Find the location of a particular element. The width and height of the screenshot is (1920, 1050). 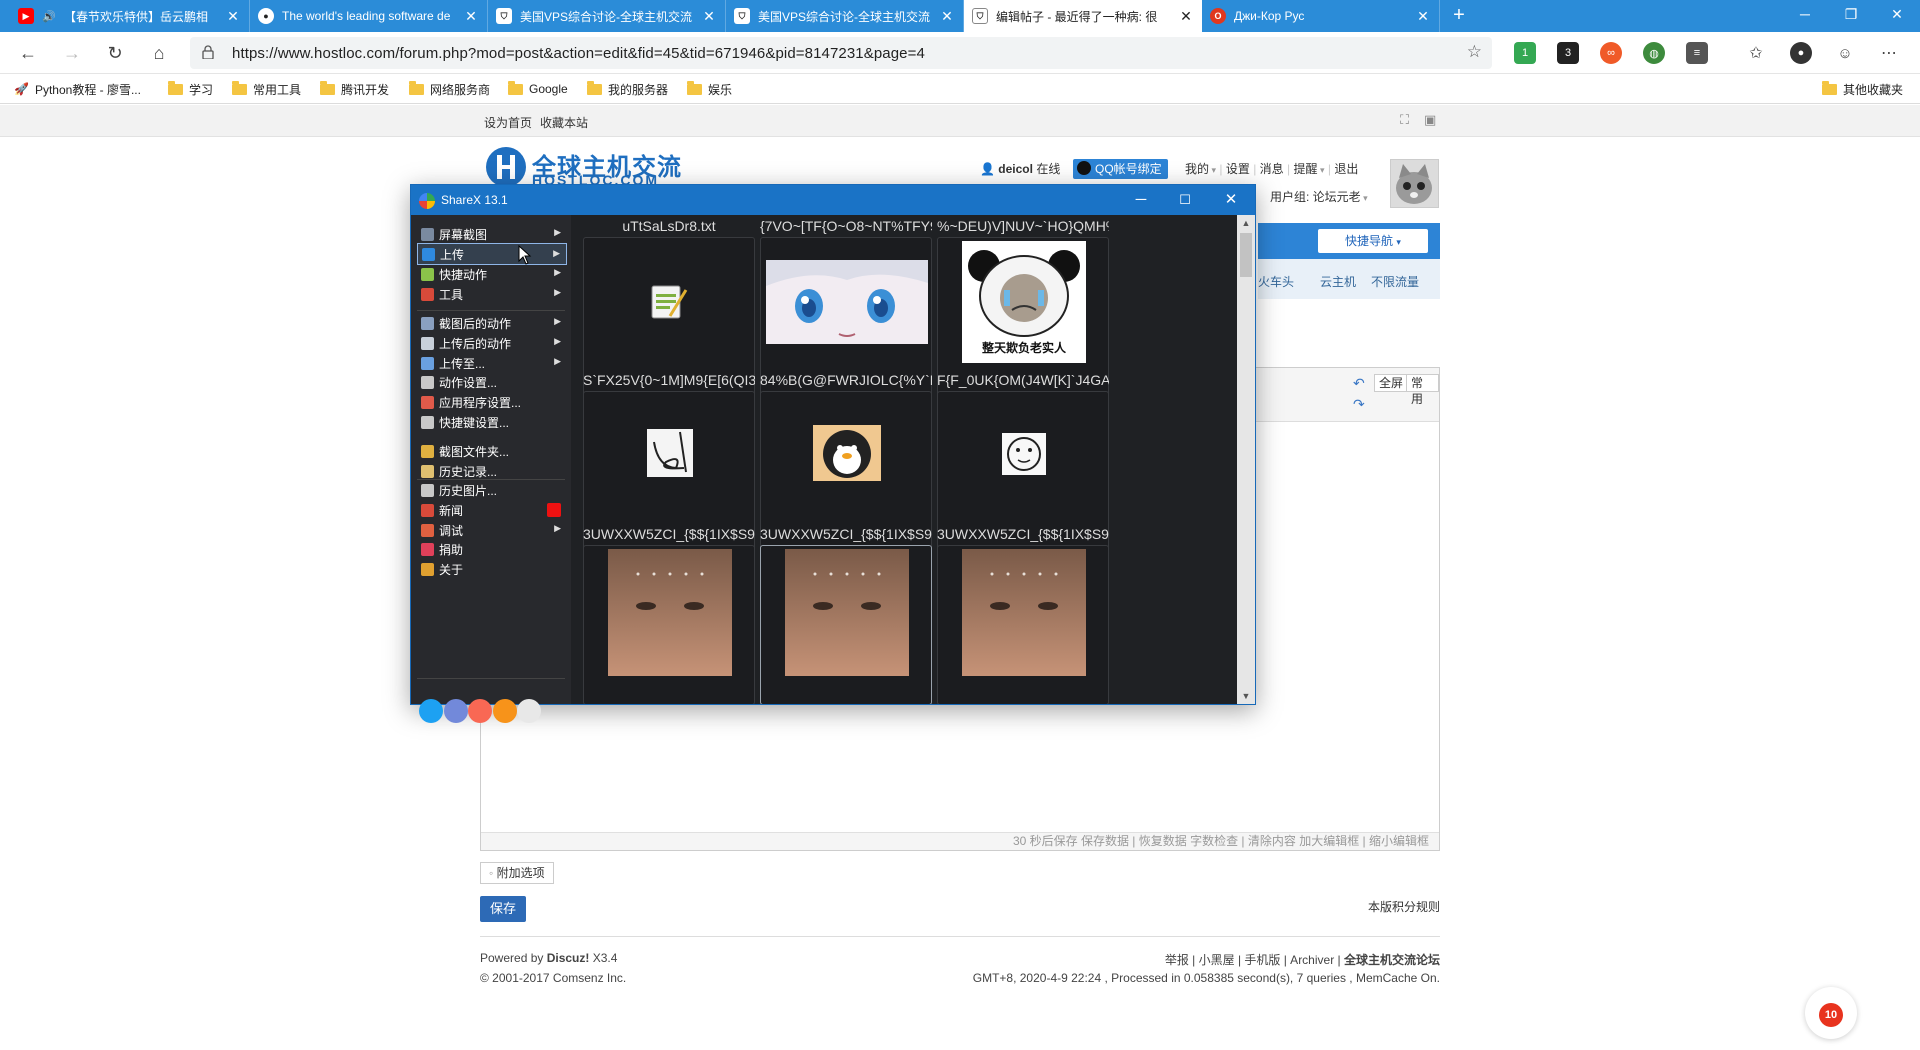

back-icon: ← is located at coordinates (28, 54).